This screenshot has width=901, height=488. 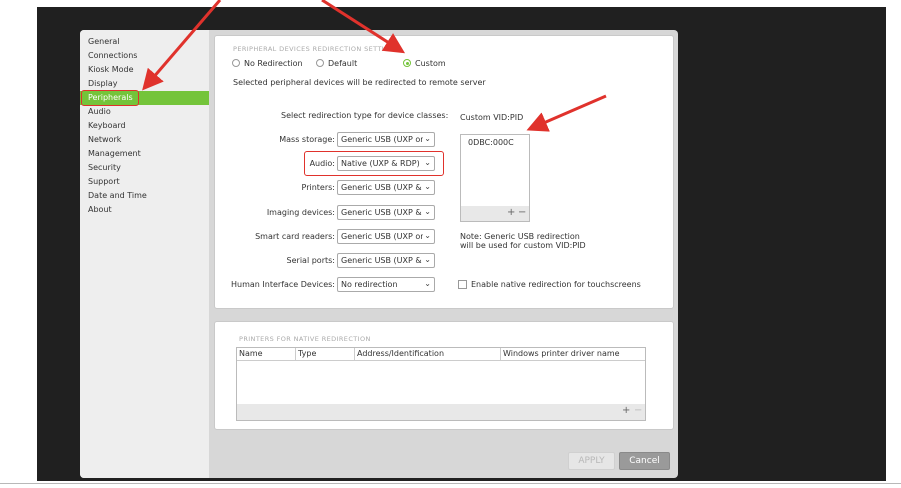 I want to click on radio-label-no-redirection: No Redirection, so click(x=273, y=63).